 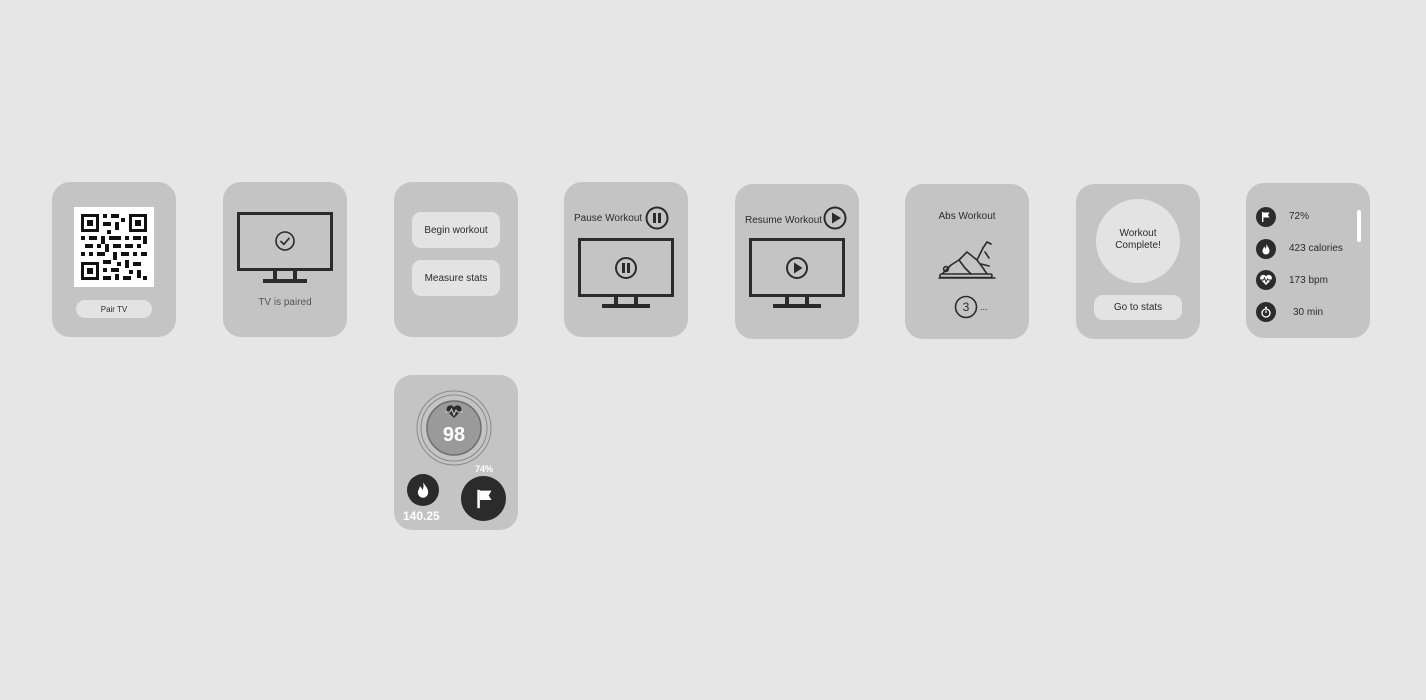 What do you see at coordinates (285, 302) in the screenshot?
I see `tv-paired-label: TV is paired` at bounding box center [285, 302].